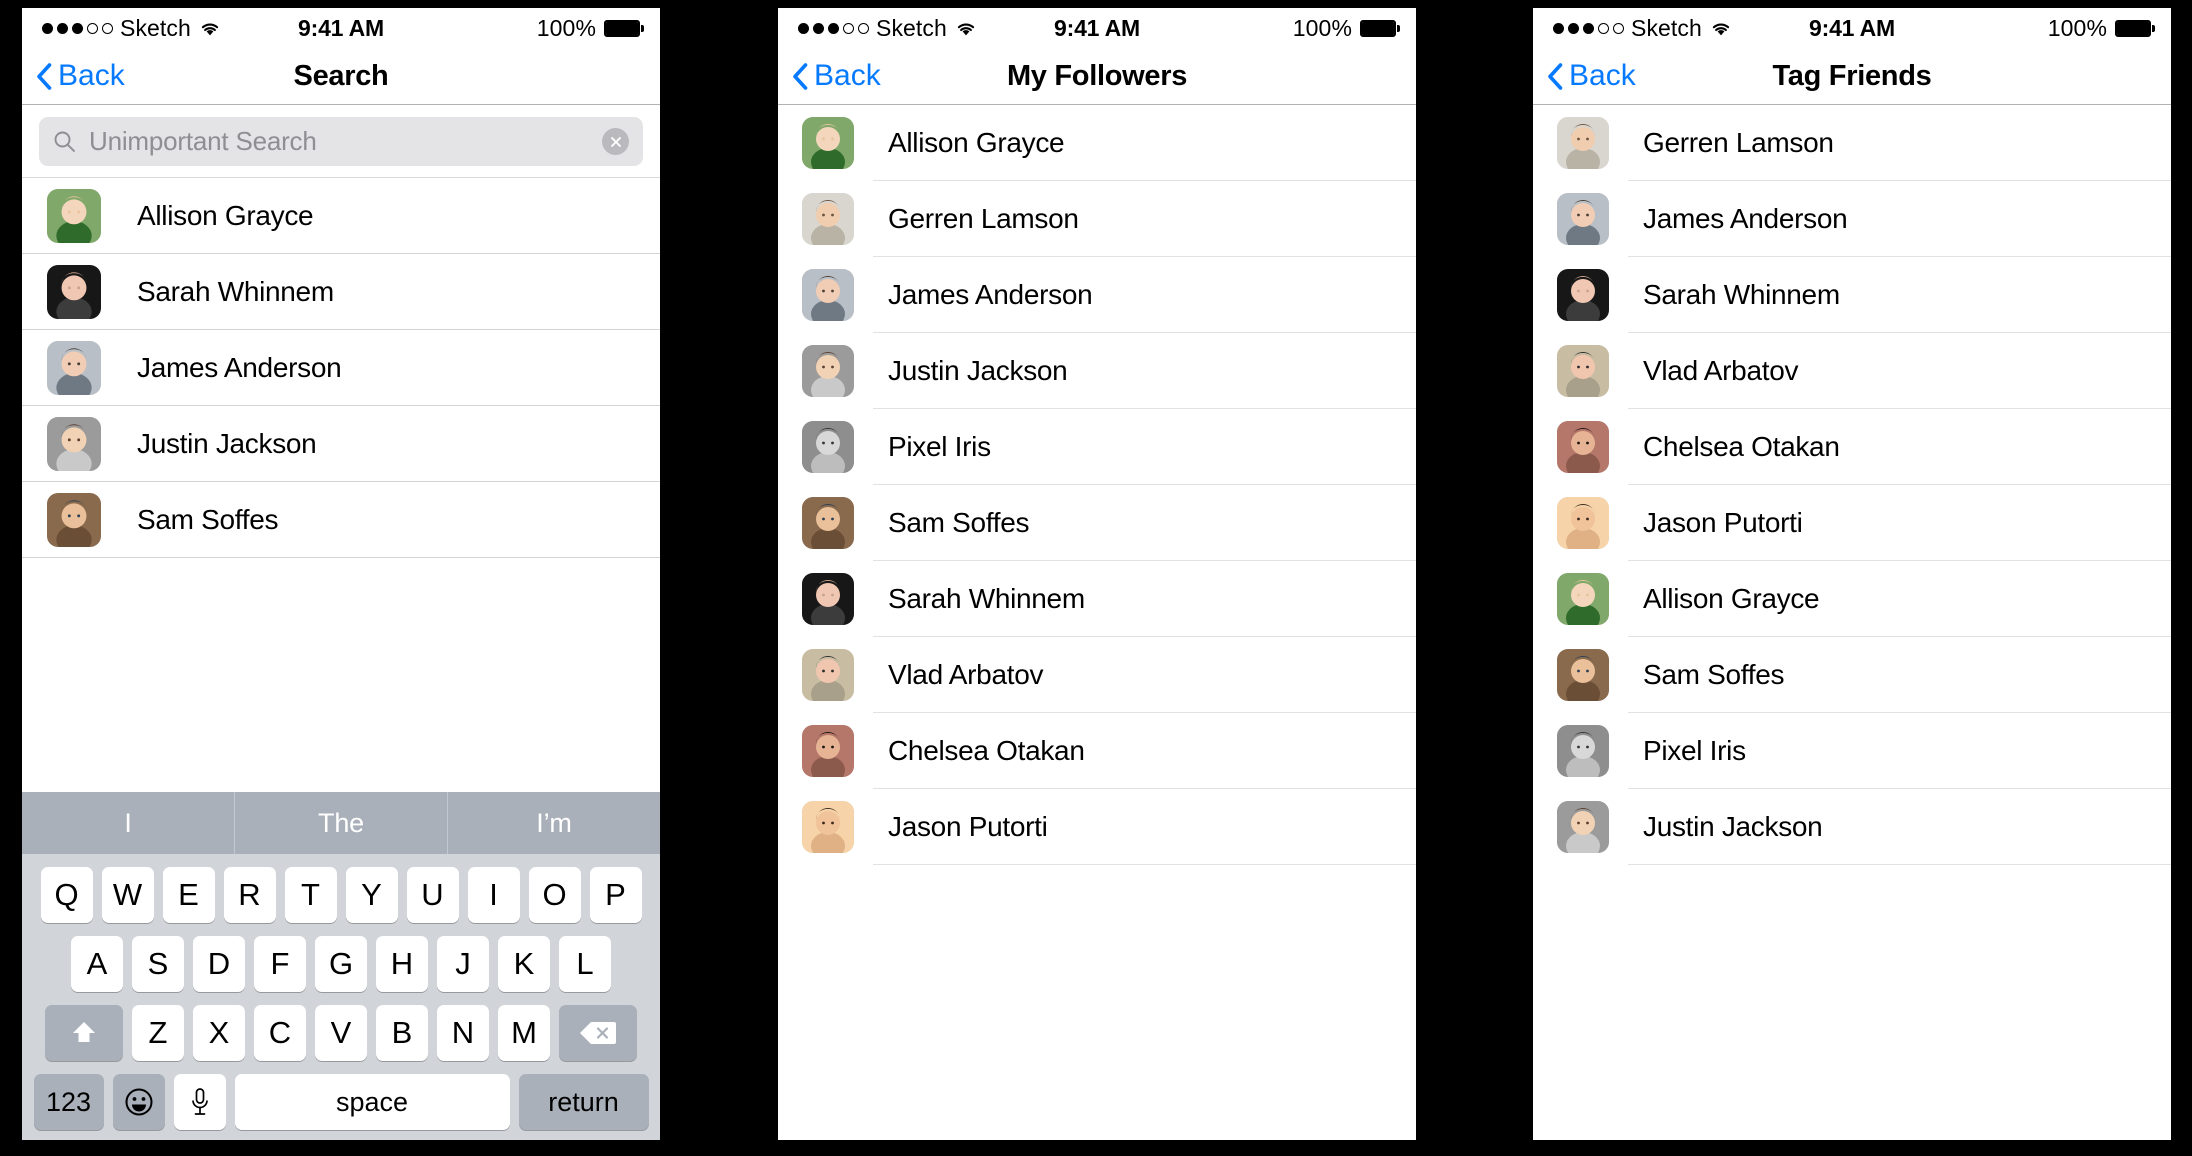 This screenshot has width=2192, height=1156. What do you see at coordinates (66, 895) in the screenshot?
I see `key-q: Q` at bounding box center [66, 895].